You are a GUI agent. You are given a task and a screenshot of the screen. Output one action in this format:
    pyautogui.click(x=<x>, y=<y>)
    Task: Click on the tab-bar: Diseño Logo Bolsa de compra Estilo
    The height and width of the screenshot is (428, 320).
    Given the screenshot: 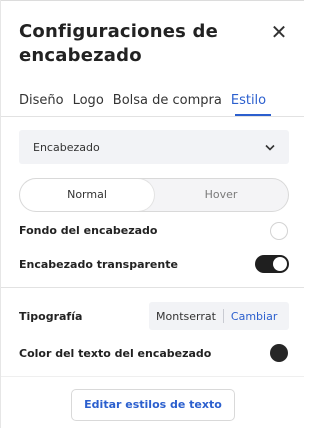 What is the action you would take?
    pyautogui.click(x=142, y=103)
    